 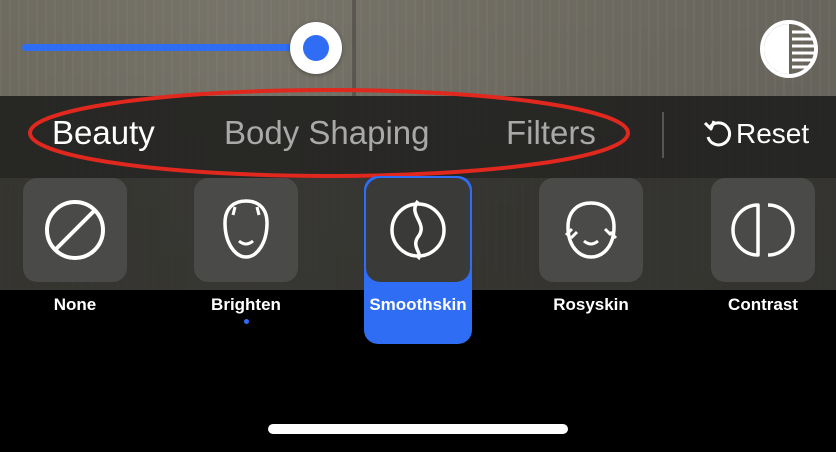 I want to click on compare-button, so click(x=789, y=49).